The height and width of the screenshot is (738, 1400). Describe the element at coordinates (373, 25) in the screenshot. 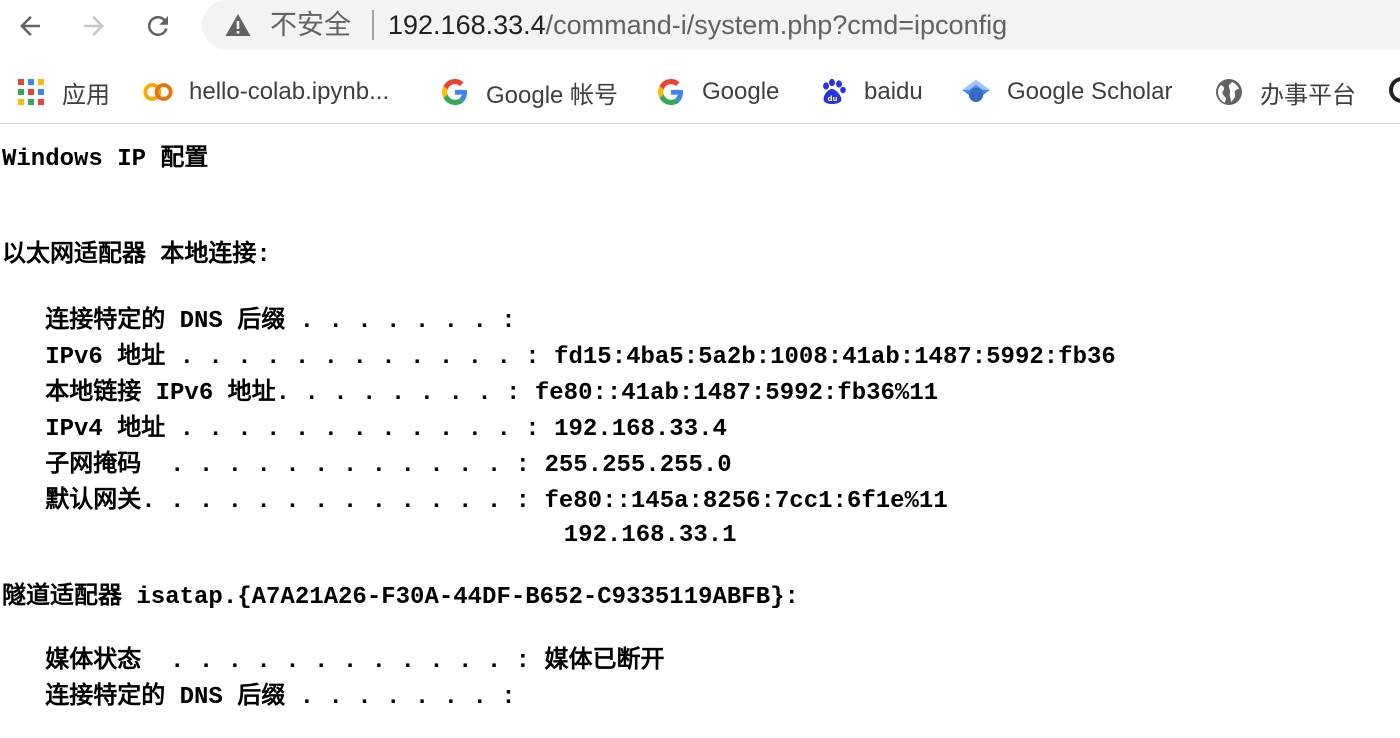

I see `address-divider` at that location.